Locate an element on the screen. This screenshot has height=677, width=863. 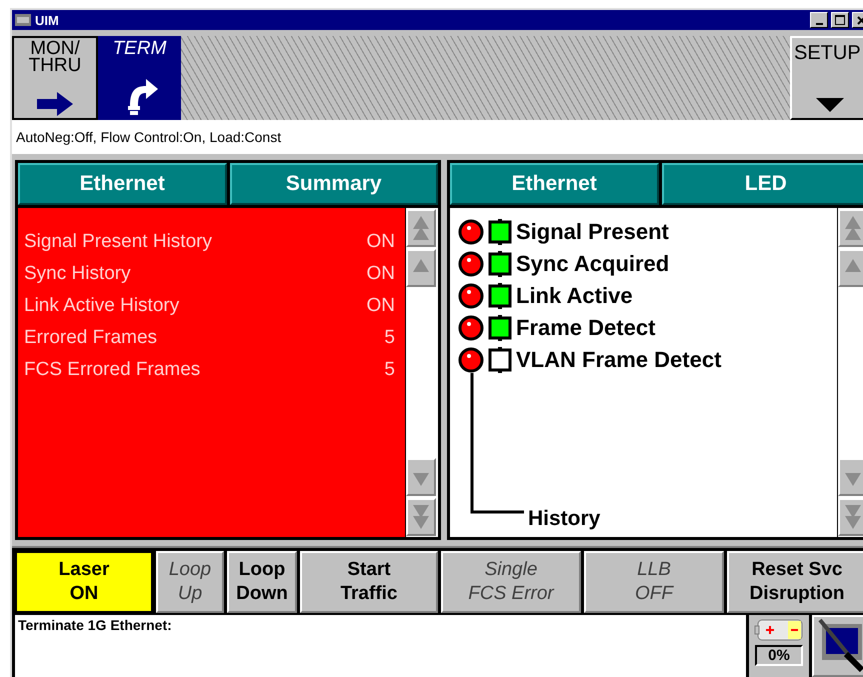
maximize-button is located at coordinates (840, 20).